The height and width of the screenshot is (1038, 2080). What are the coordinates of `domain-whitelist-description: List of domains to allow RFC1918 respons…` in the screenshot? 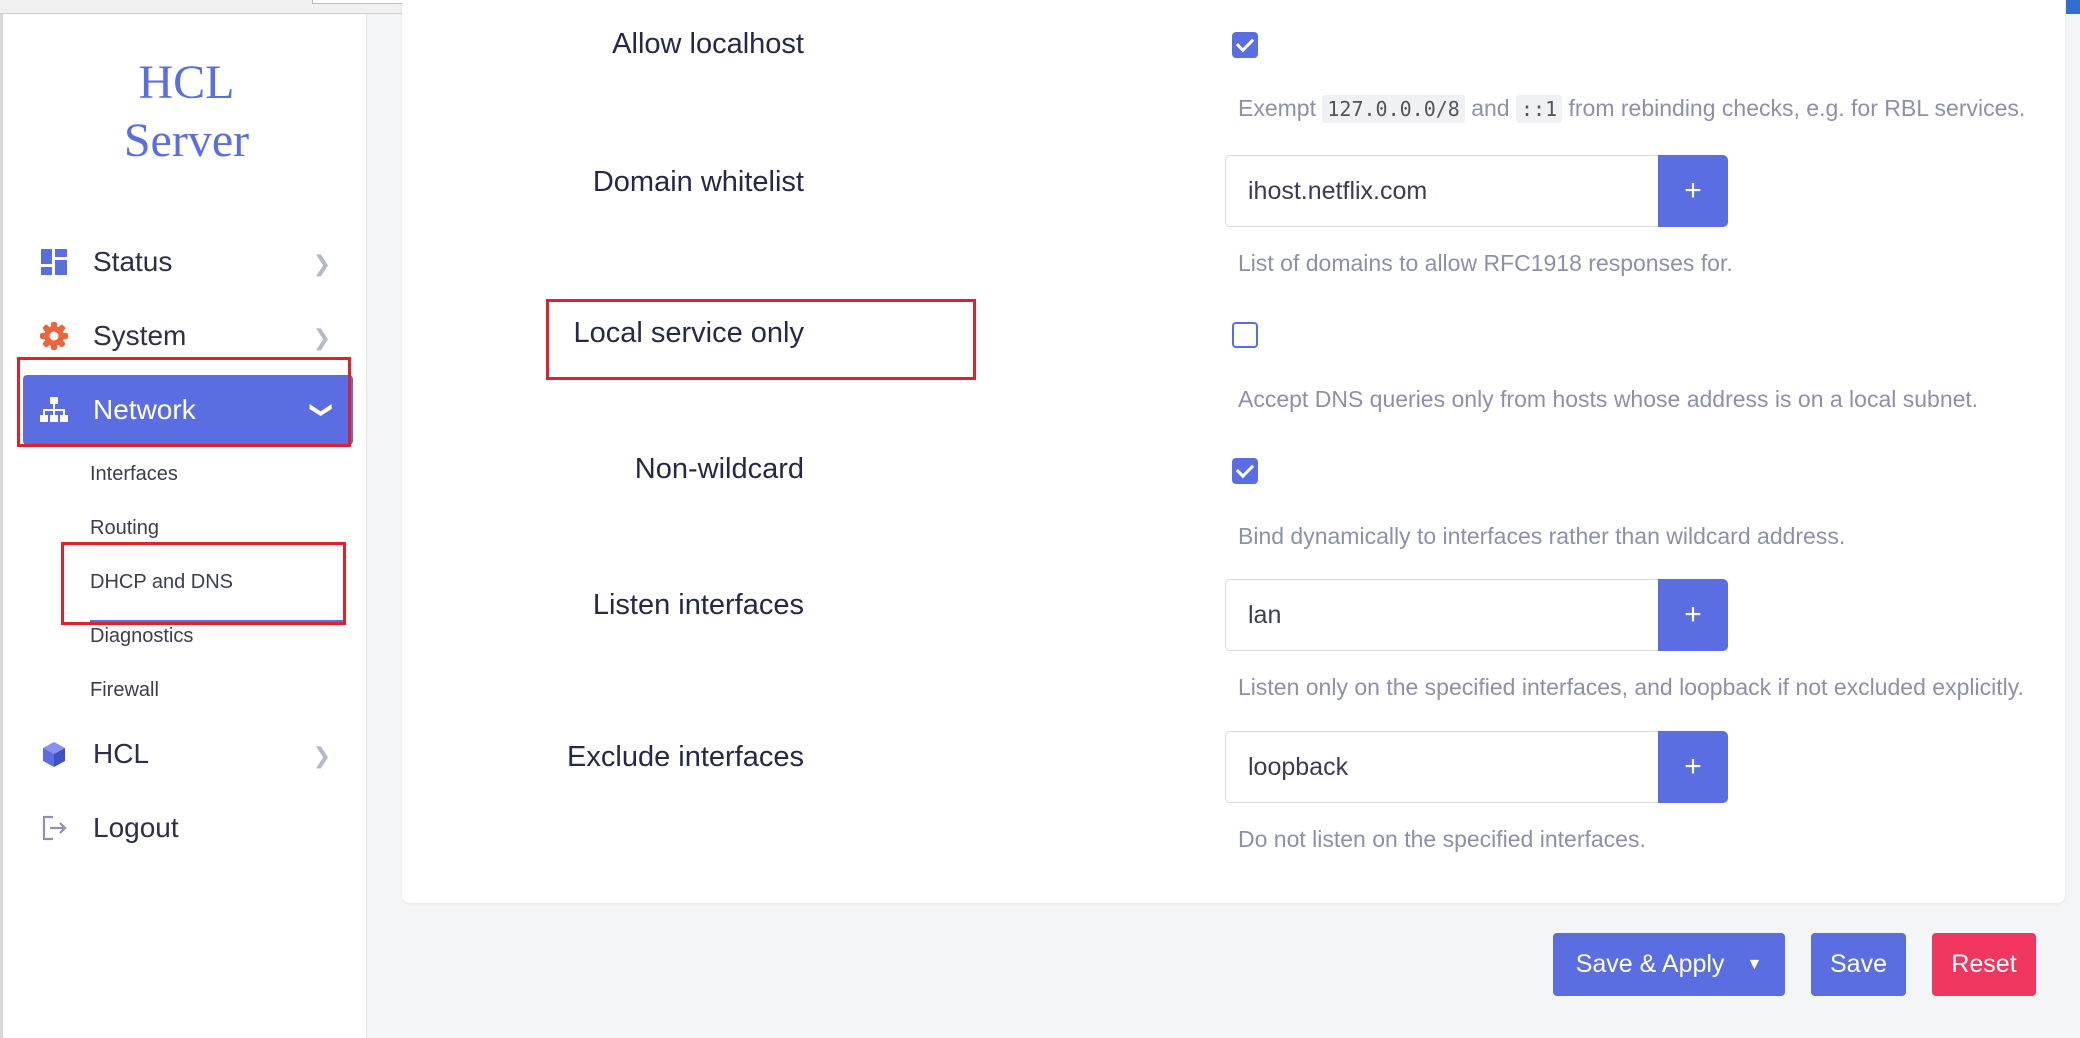 It's located at (1485, 263).